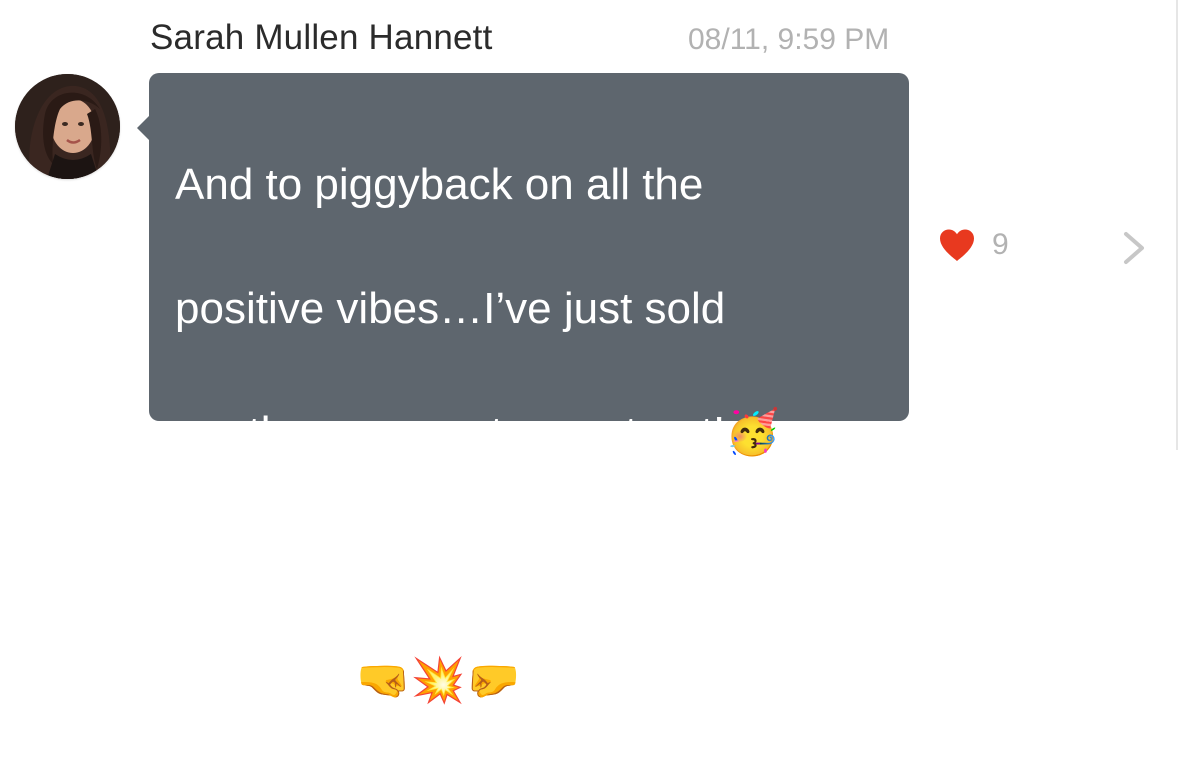  I want to click on message-line: bumping.🤜💥🤛, so click(348, 680).